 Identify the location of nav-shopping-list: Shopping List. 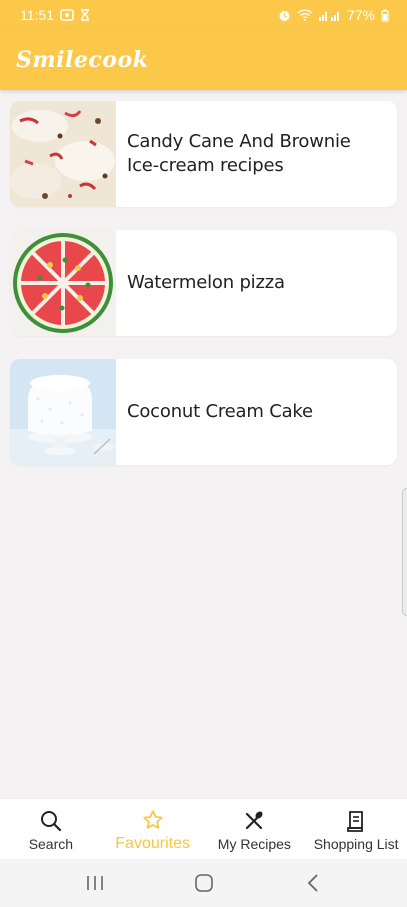
(356, 829).